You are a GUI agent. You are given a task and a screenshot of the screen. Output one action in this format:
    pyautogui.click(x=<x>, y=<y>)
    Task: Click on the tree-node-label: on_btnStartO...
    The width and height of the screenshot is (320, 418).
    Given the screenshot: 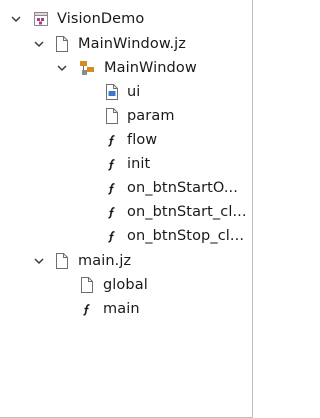 What is the action you would take?
    pyautogui.click(x=182, y=188)
    